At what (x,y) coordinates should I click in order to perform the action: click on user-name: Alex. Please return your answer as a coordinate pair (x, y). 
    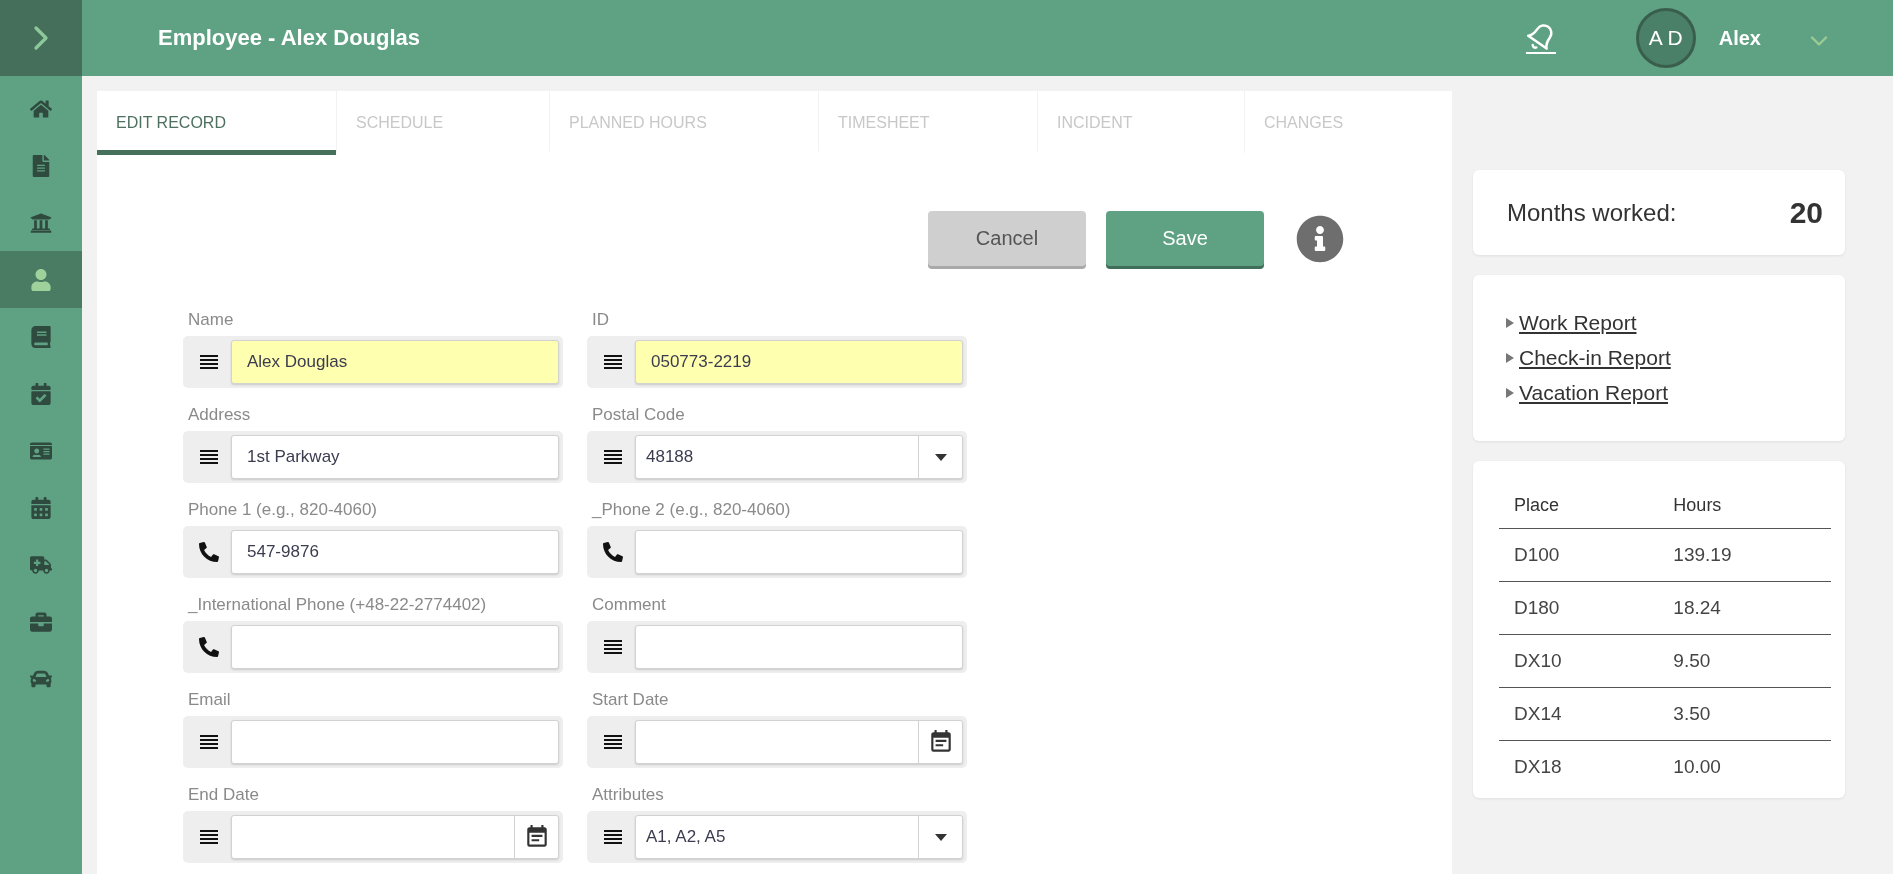
    Looking at the image, I should click on (1739, 38).